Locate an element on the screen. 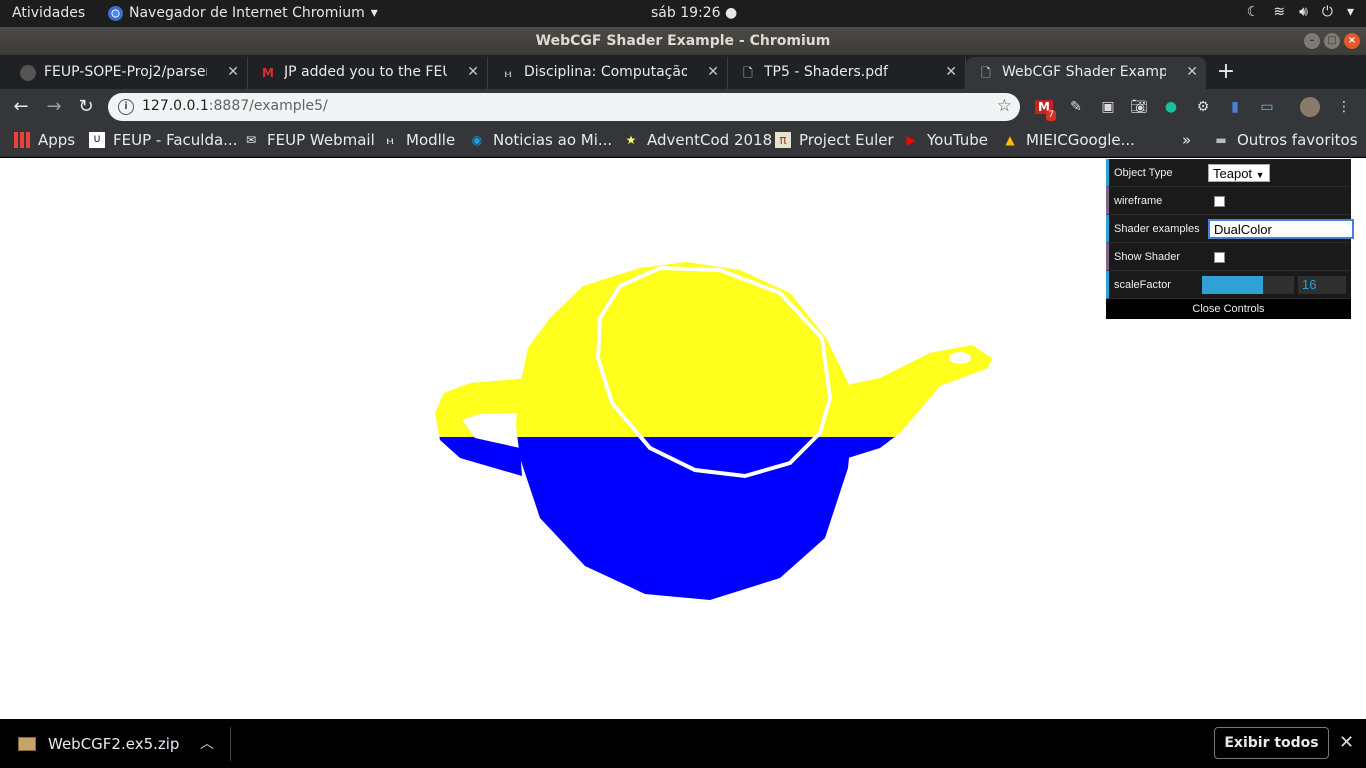  close-window-button: × is located at coordinates (1352, 41).